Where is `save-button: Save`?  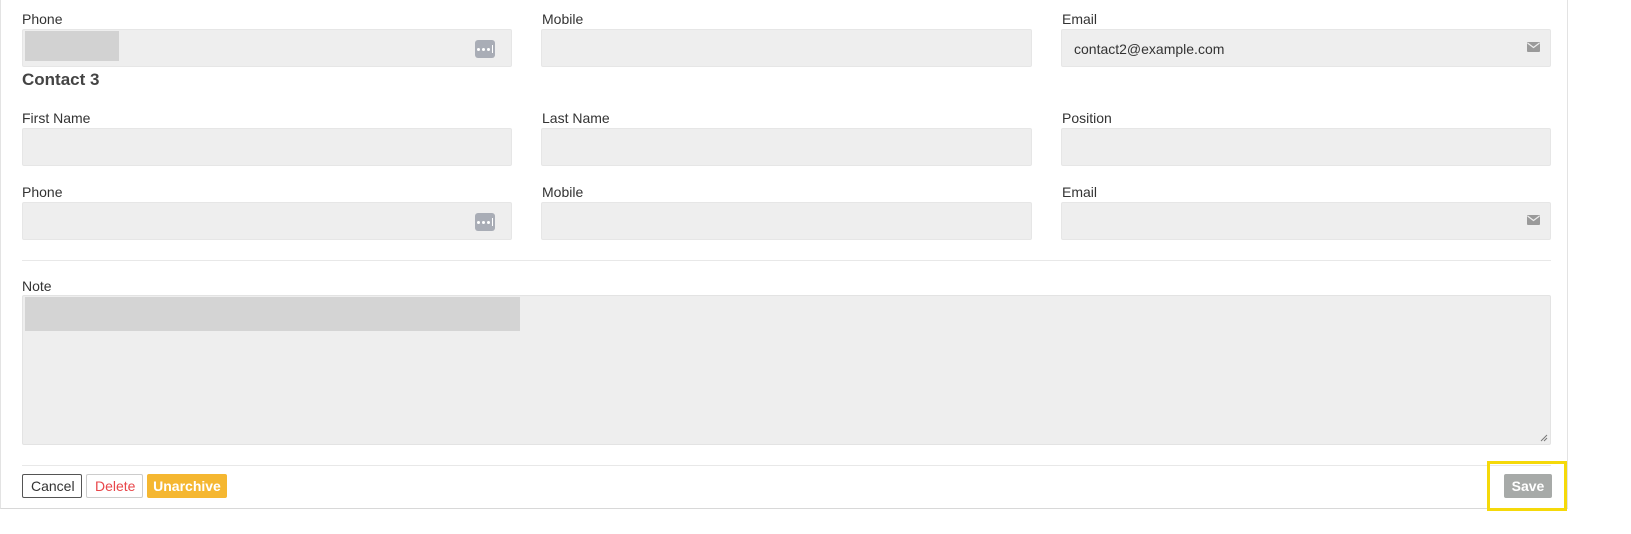 save-button: Save is located at coordinates (1528, 486).